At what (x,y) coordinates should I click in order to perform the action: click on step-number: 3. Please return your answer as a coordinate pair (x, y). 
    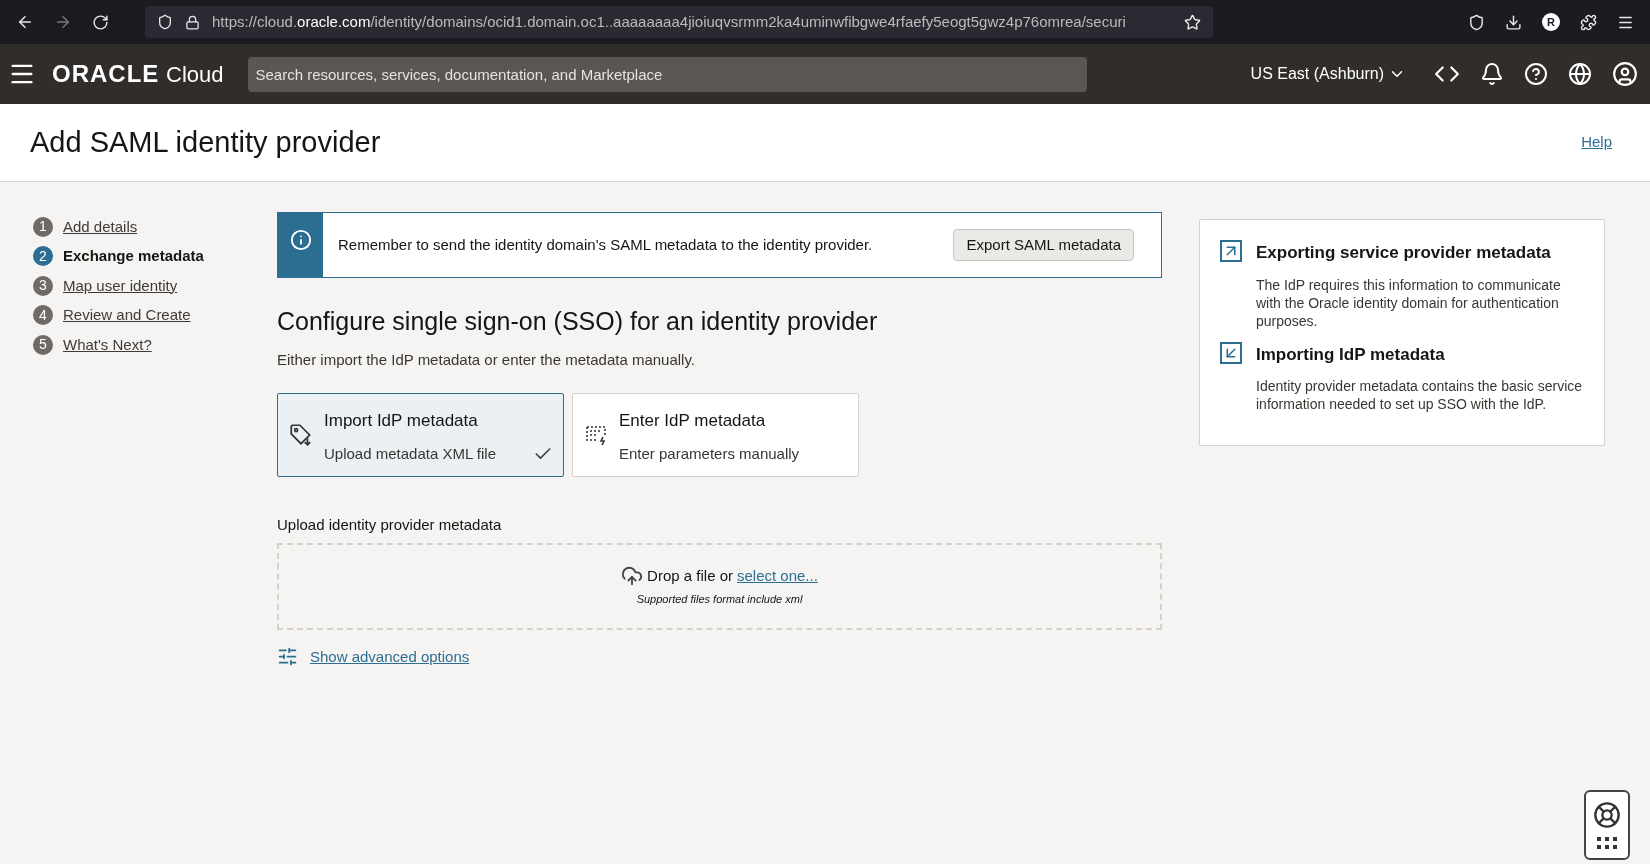
    Looking at the image, I should click on (43, 285).